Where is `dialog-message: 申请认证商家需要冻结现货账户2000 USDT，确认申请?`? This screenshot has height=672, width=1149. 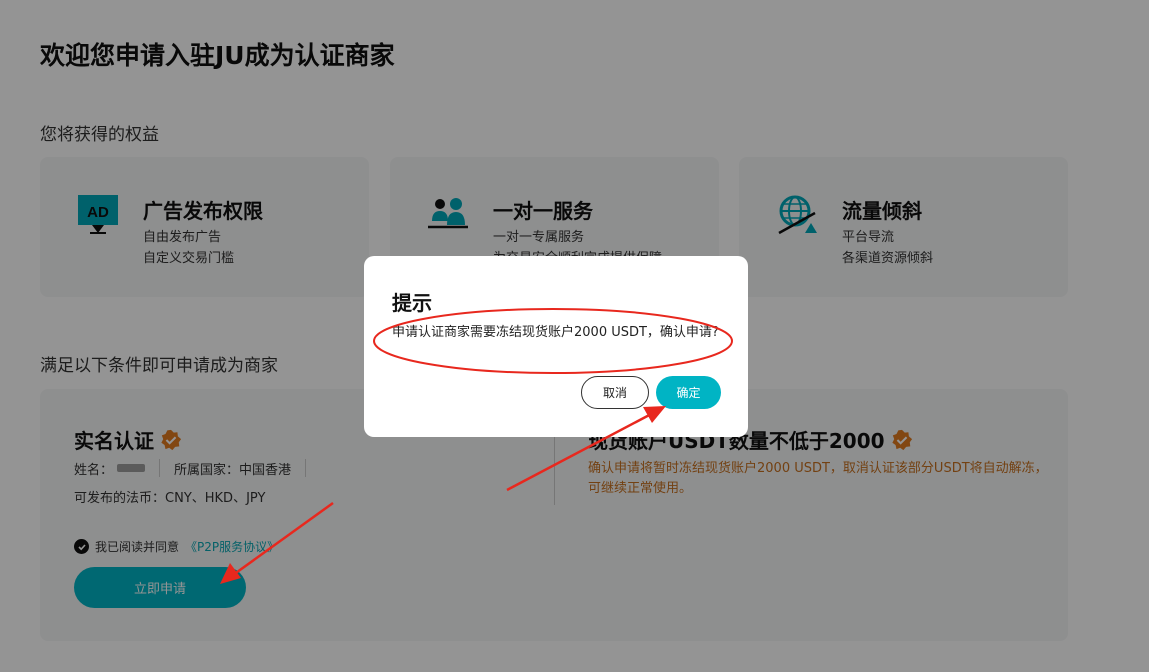 dialog-message: 申请认证商家需要冻结现货账户2000 USDT，确认申请? is located at coordinates (555, 332).